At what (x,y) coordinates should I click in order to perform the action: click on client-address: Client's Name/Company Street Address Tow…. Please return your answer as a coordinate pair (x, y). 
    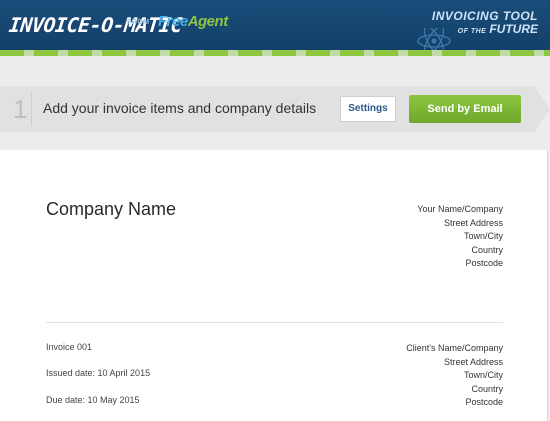
    Looking at the image, I should click on (454, 376).